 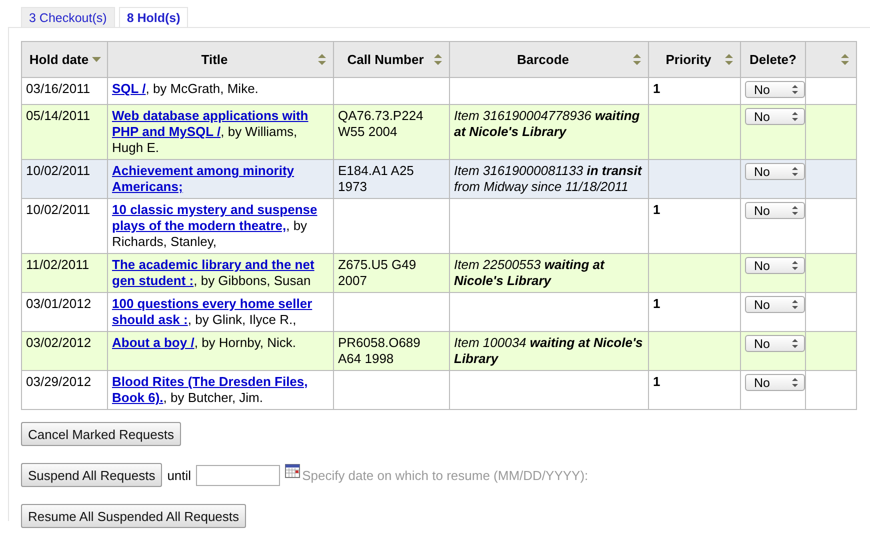 I want to click on tab: 3 Checkout(s), so click(x=68, y=17).